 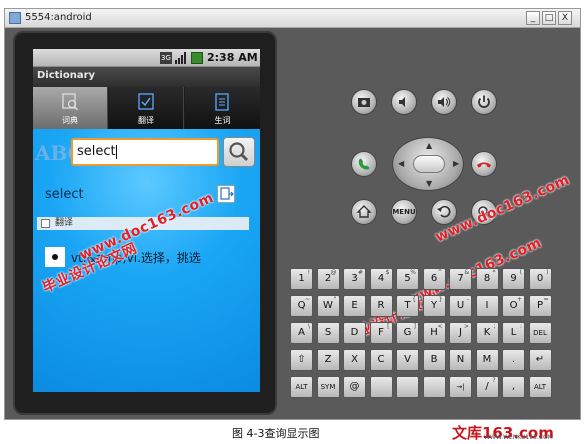 What do you see at coordinates (404, 212) in the screenshot?
I see `menu-button: MENU` at bounding box center [404, 212].